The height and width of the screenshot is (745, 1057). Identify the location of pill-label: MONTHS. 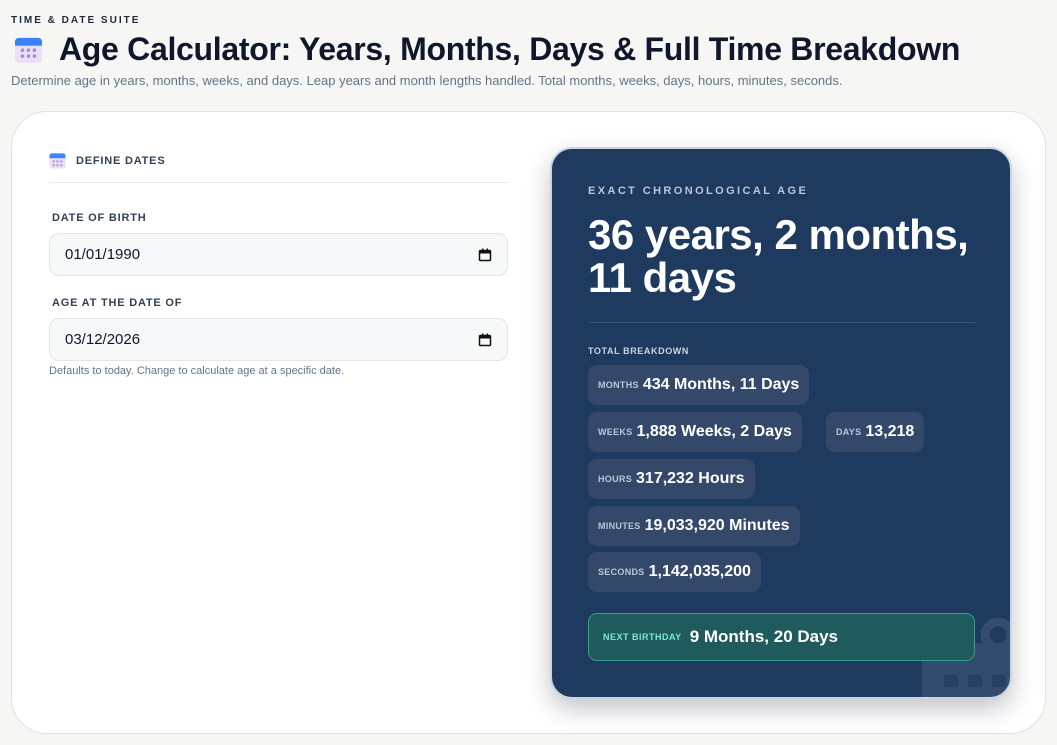
(618, 385).